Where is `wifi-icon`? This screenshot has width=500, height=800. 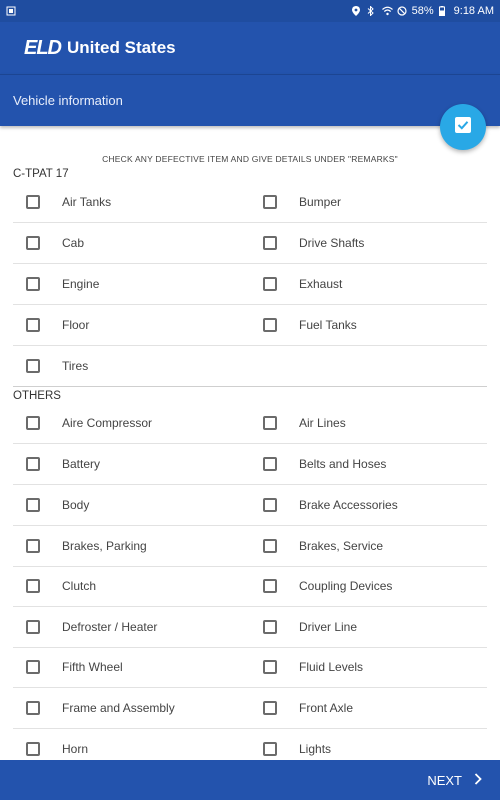
wifi-icon is located at coordinates (387, 11).